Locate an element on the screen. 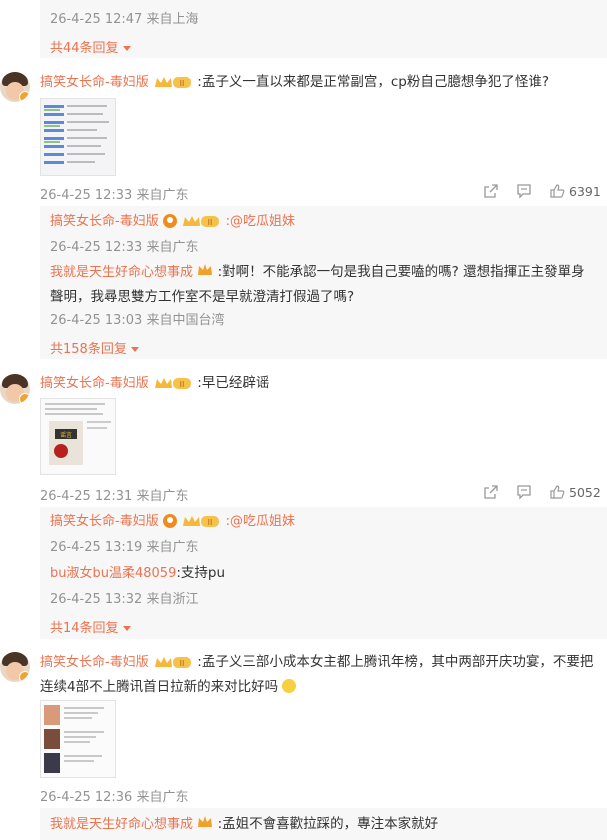 This screenshot has width=607, height=840. reply-item: bu淑女bu温柔48059:支持pu is located at coordinates (137, 573).